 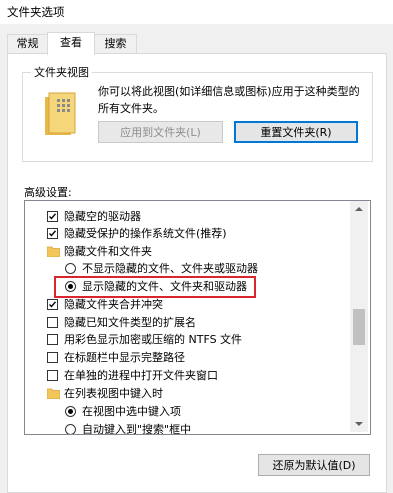 I want to click on scroll-down-icon, so click(x=359, y=424).